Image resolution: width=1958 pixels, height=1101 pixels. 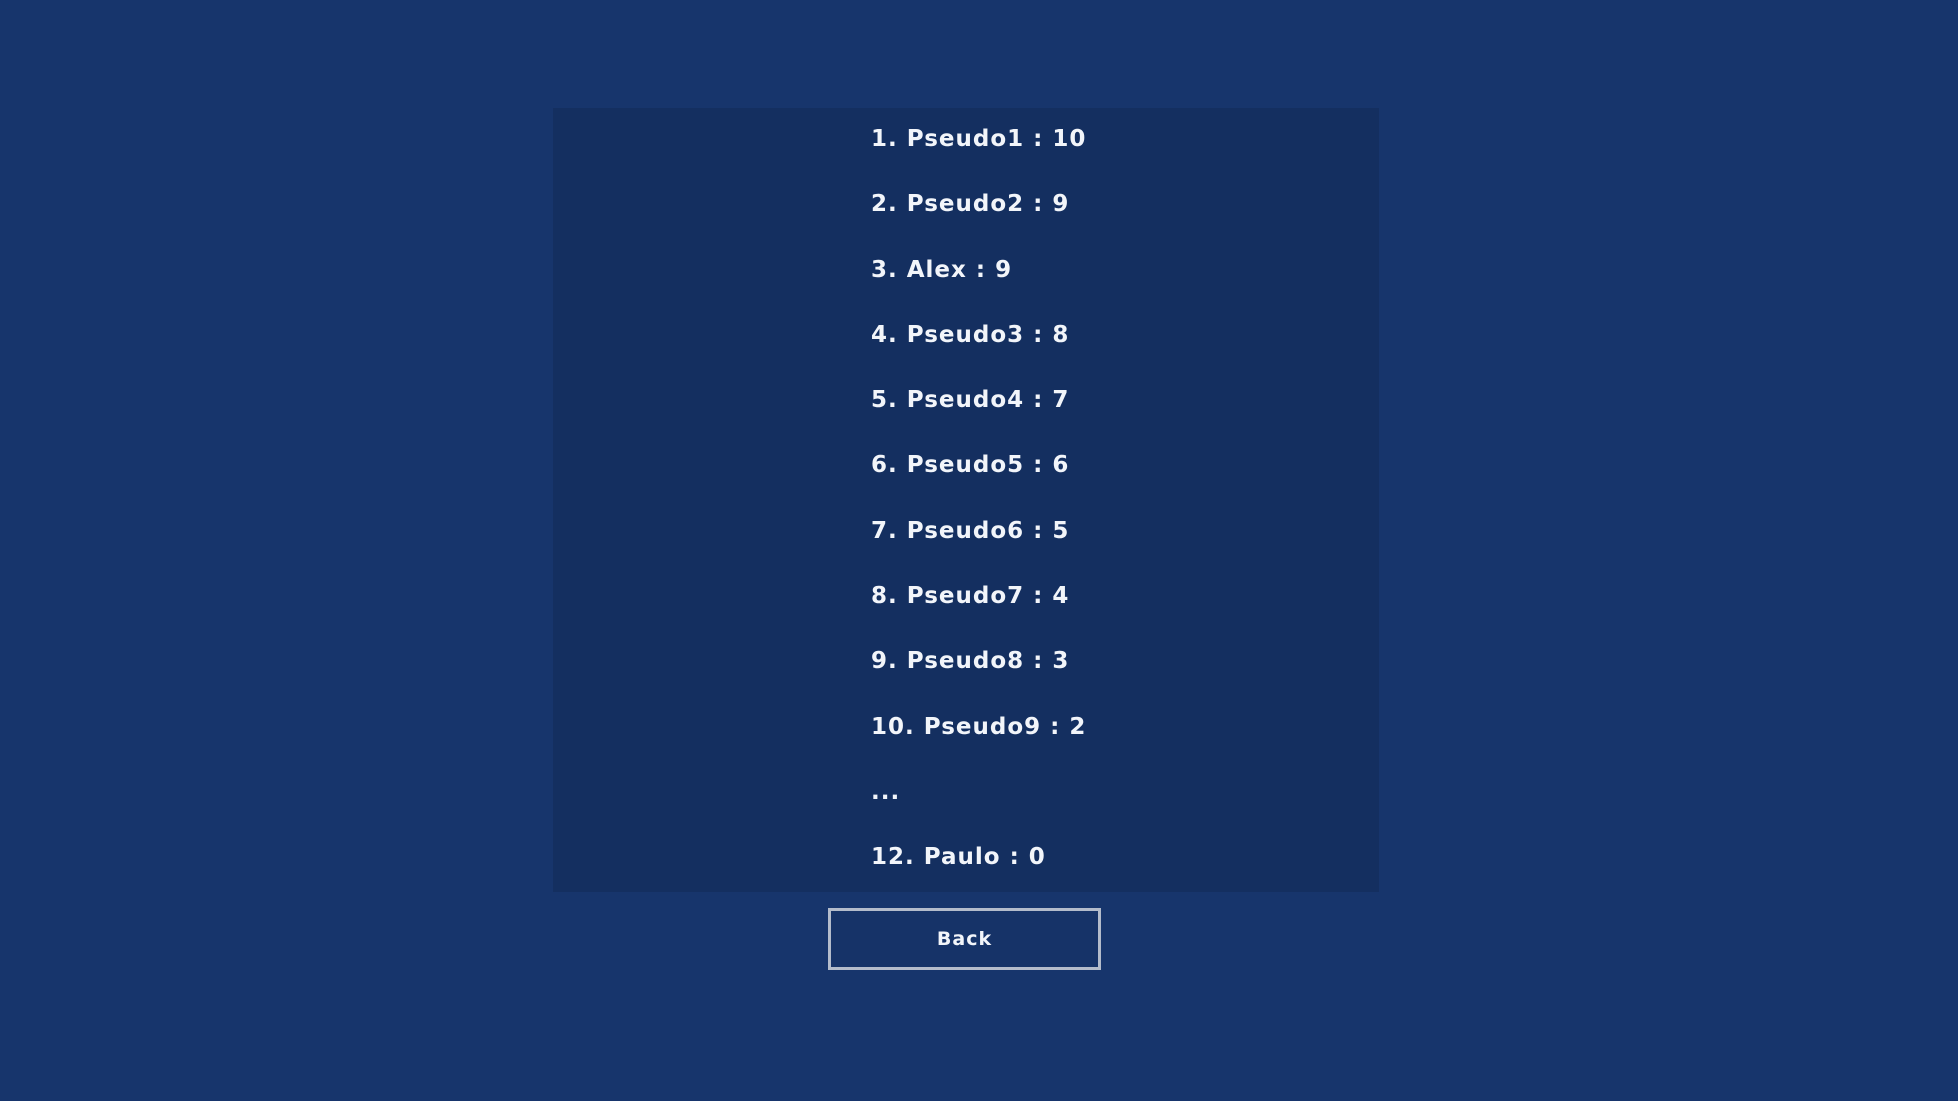 What do you see at coordinates (970, 661) in the screenshot?
I see `leaderboard-entry: 9. Pseudo8 : 3` at bounding box center [970, 661].